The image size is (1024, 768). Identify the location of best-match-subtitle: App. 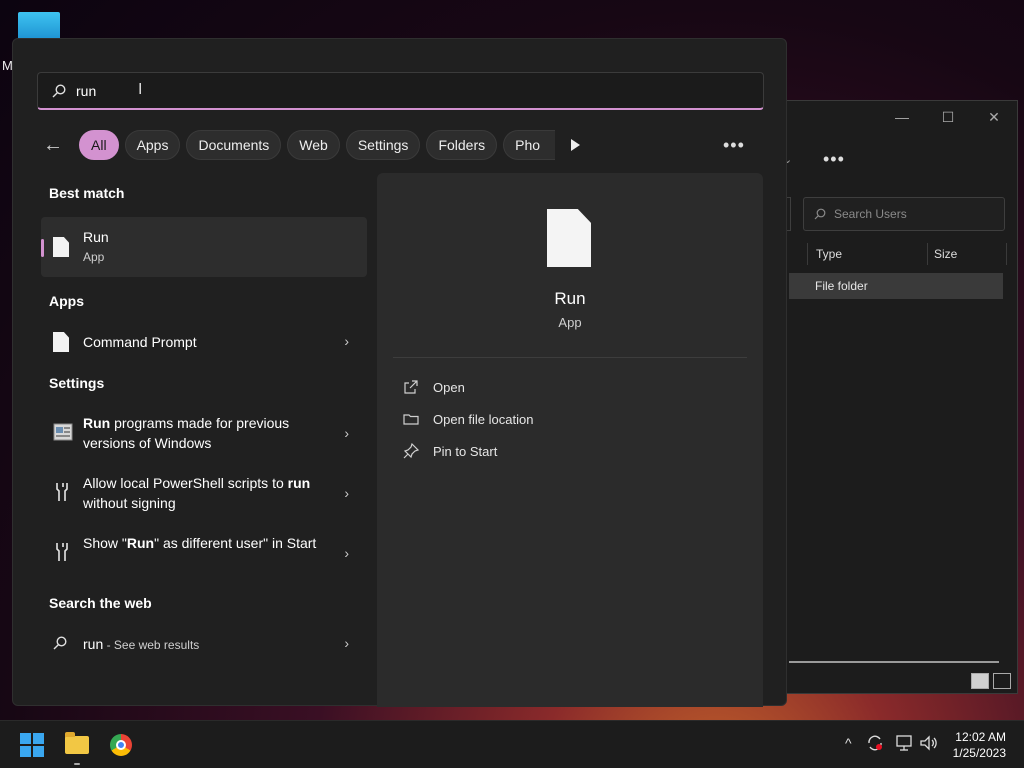
(94, 257).